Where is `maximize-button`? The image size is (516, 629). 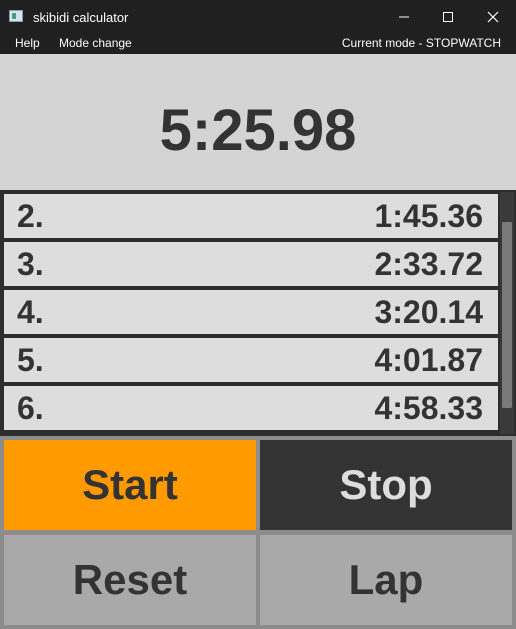
maximize-button is located at coordinates (448, 17).